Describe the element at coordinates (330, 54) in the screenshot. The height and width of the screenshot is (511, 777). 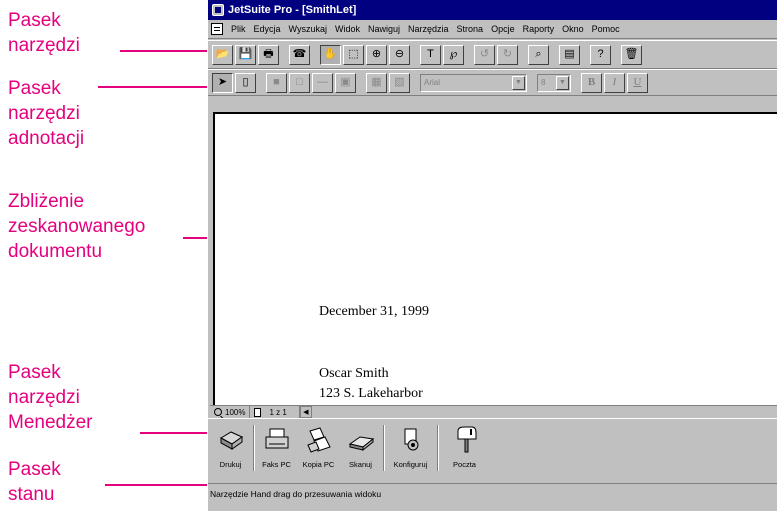
I see `hand-tool-icon: ✋` at that location.